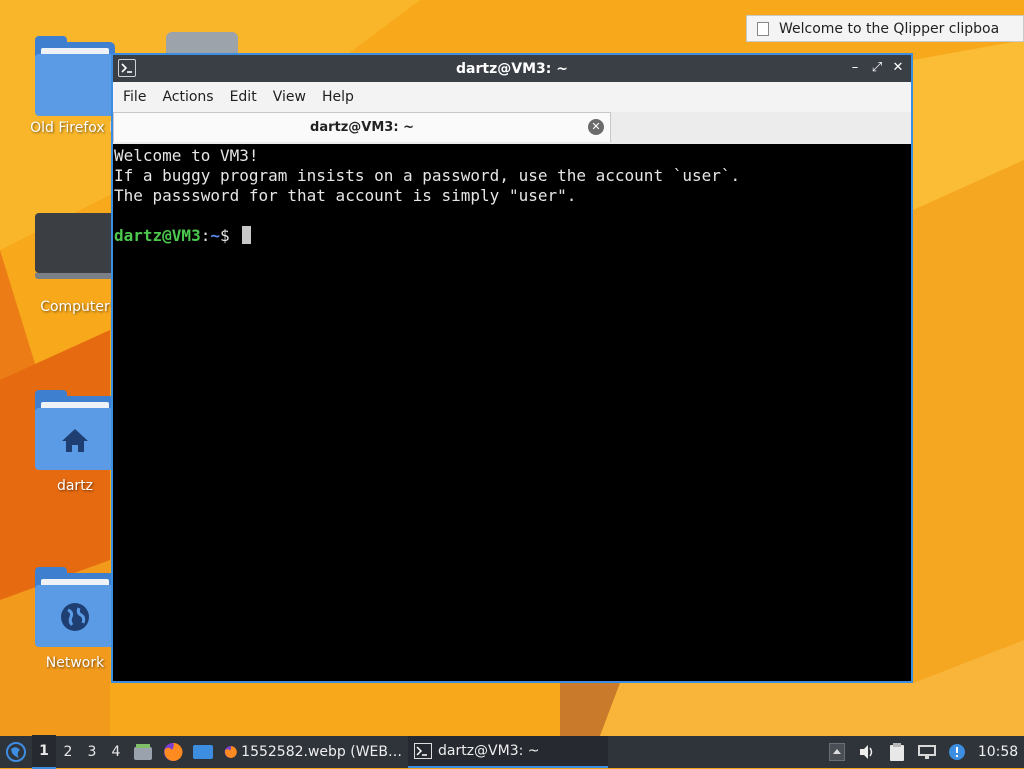  I want to click on text-cursor, so click(247, 235).